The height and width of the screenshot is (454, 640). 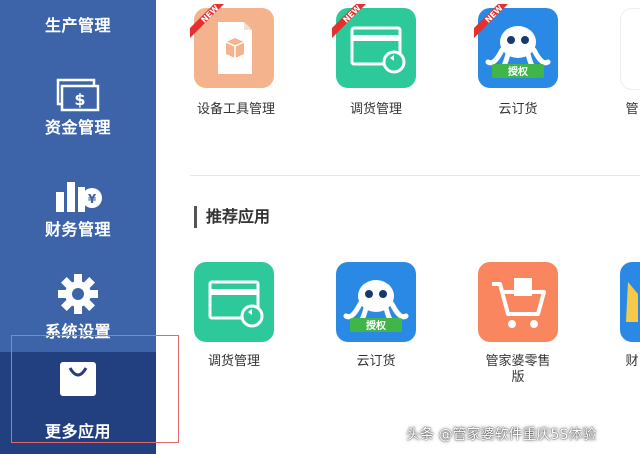 What do you see at coordinates (78, 403) in the screenshot?
I see `sidebar-item-more-apps: 更多应用` at bounding box center [78, 403].